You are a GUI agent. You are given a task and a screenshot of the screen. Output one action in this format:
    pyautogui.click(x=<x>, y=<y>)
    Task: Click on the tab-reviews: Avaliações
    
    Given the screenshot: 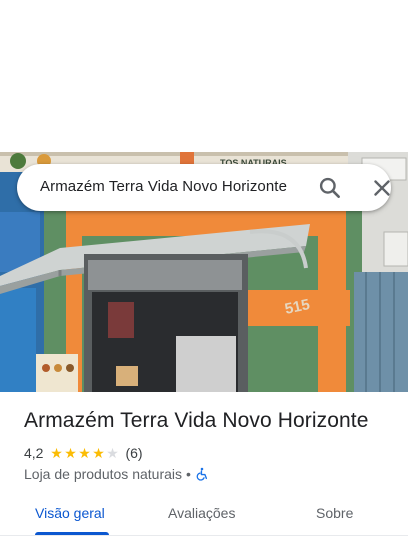 What is the action you would take?
    pyautogui.click(x=201, y=513)
    